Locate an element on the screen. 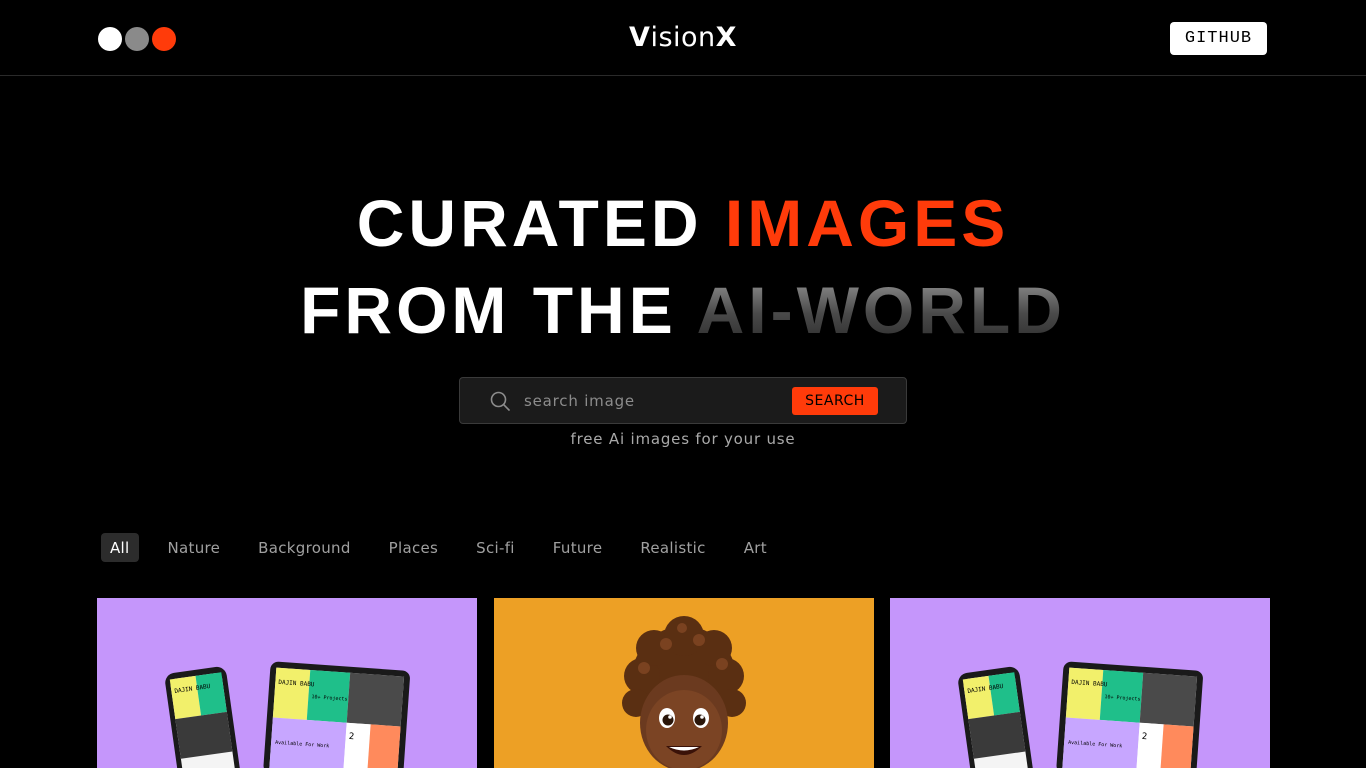 Image resolution: width=1366 pixels, height=768 pixels. search-icon is located at coordinates (500, 401).